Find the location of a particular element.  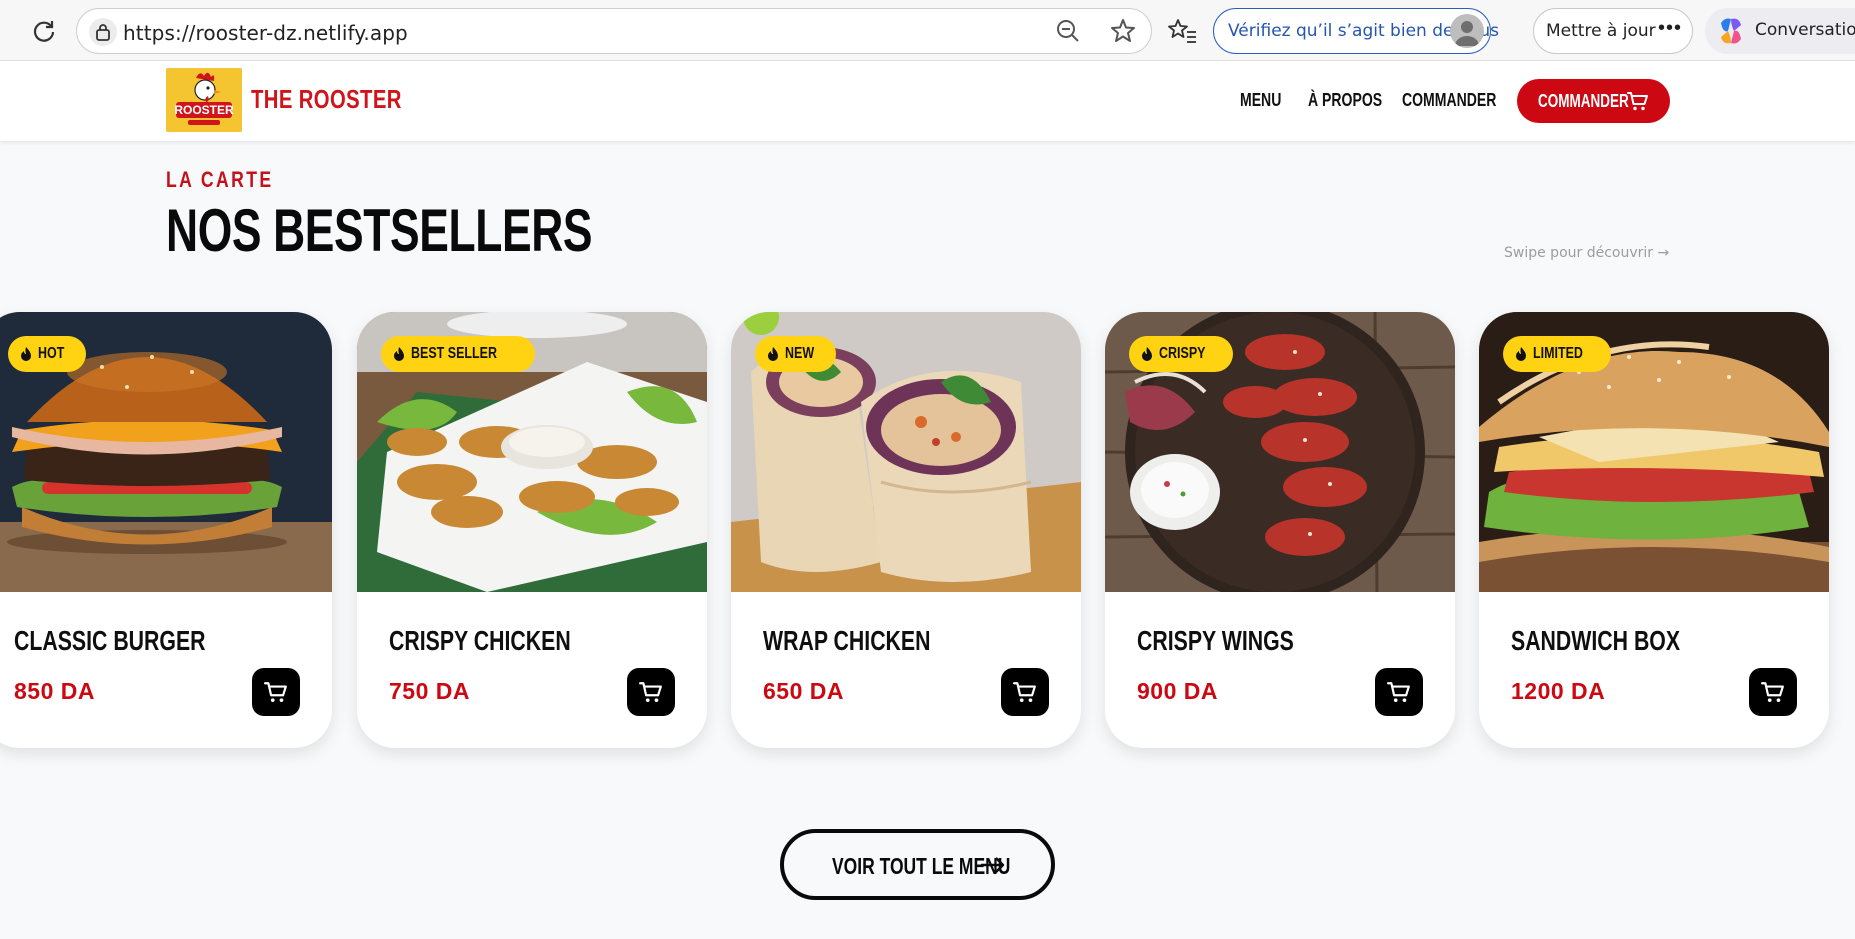

section-eyebrow: LA CARTE is located at coordinates (220, 179).